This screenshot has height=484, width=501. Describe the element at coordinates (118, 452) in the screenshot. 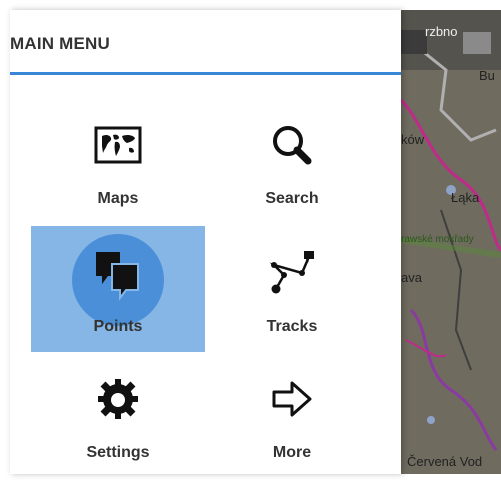

I see `menu-item-label: Settings` at that location.